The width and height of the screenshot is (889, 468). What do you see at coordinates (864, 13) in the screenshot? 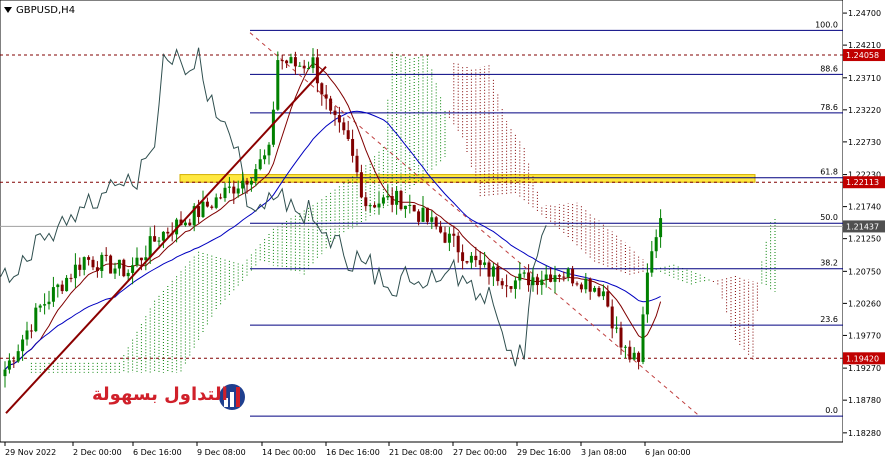
I see `y-tick-label: 1.24700` at bounding box center [864, 13].